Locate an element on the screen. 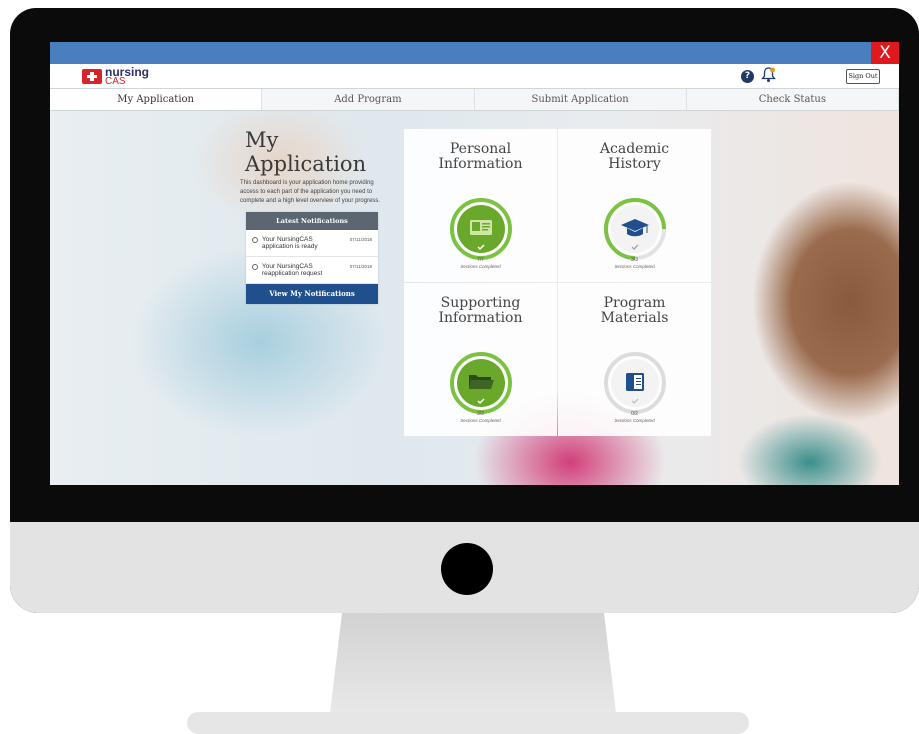 The width and height of the screenshot is (919, 734). top-bar: X is located at coordinates (474, 53).